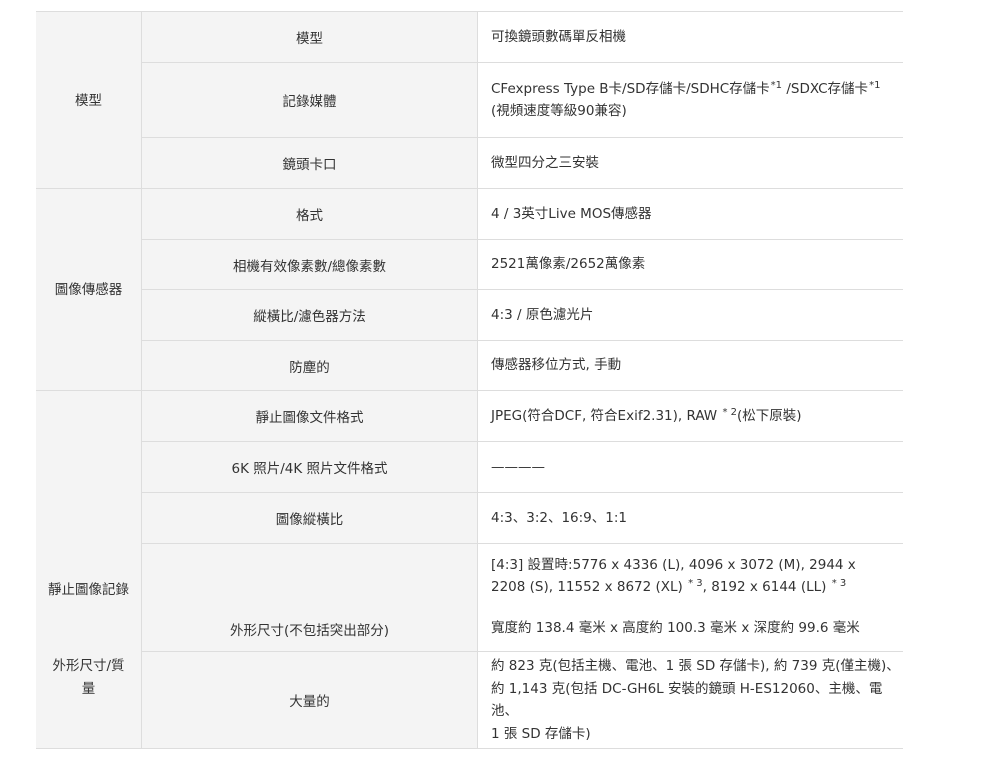 This screenshot has width=990, height=761. What do you see at coordinates (310, 37) in the screenshot?
I see `row-label: 模型` at bounding box center [310, 37].